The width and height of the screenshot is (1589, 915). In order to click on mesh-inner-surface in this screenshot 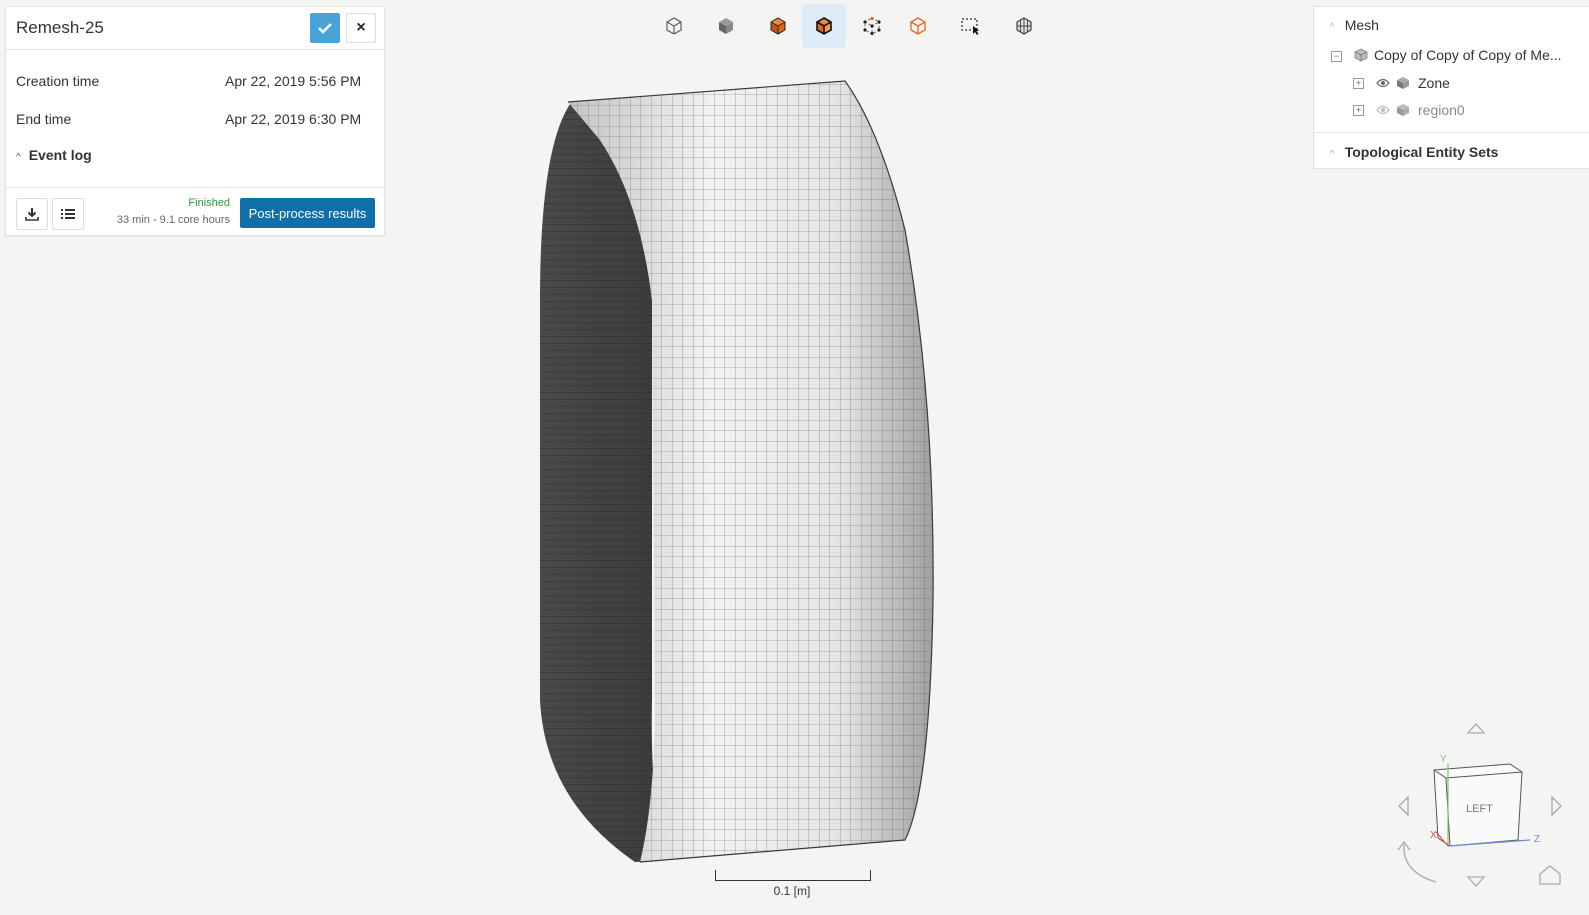, I will do `click(602, 483)`.